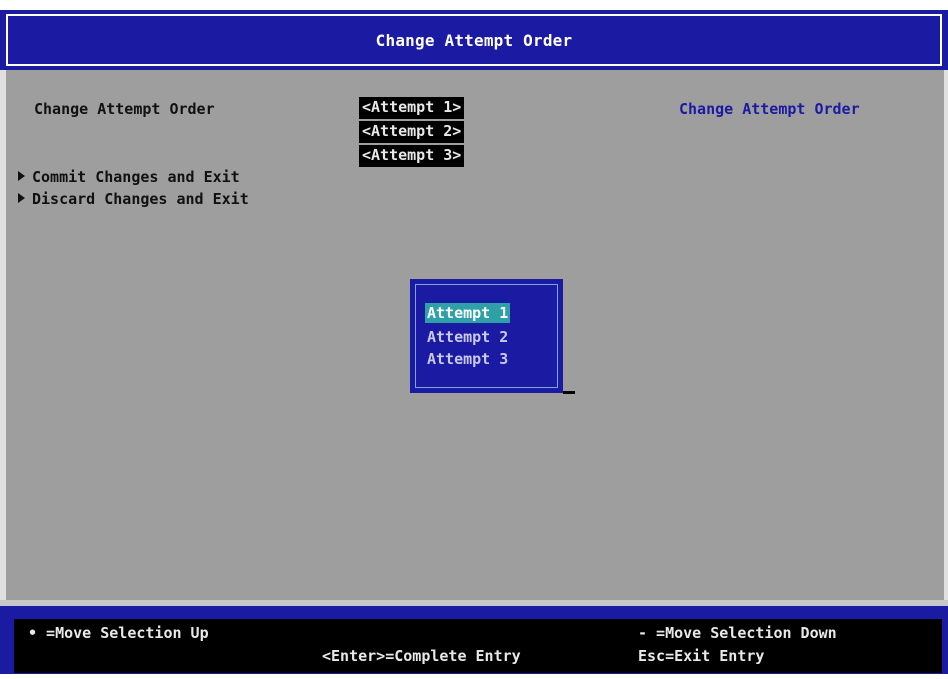 The height and width of the screenshot is (679, 948). Describe the element at coordinates (467, 359) in the screenshot. I see `popup-option-attempt-3: Attempt 3` at that location.